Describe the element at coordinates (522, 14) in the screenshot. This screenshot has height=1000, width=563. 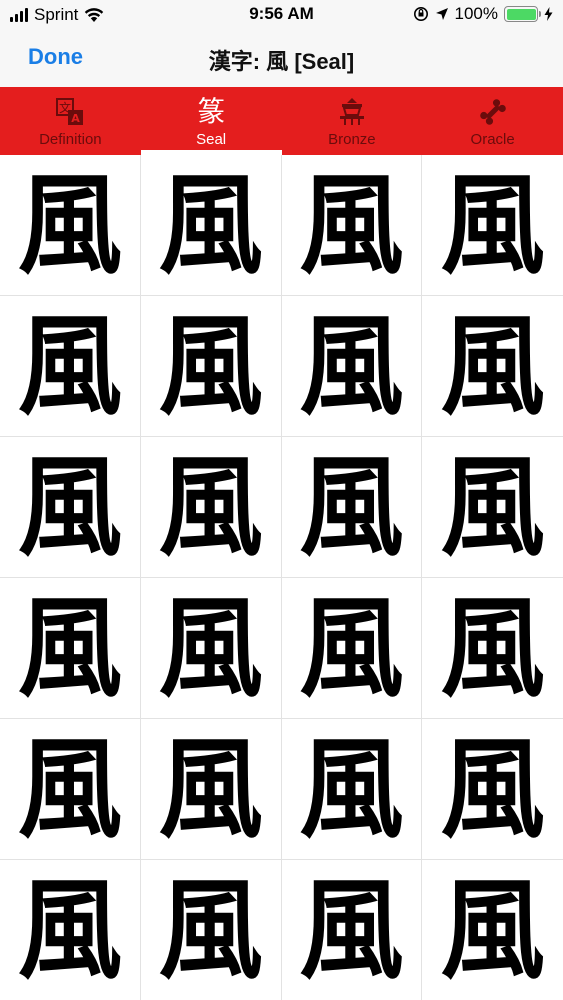
I see `battery-icon` at that location.